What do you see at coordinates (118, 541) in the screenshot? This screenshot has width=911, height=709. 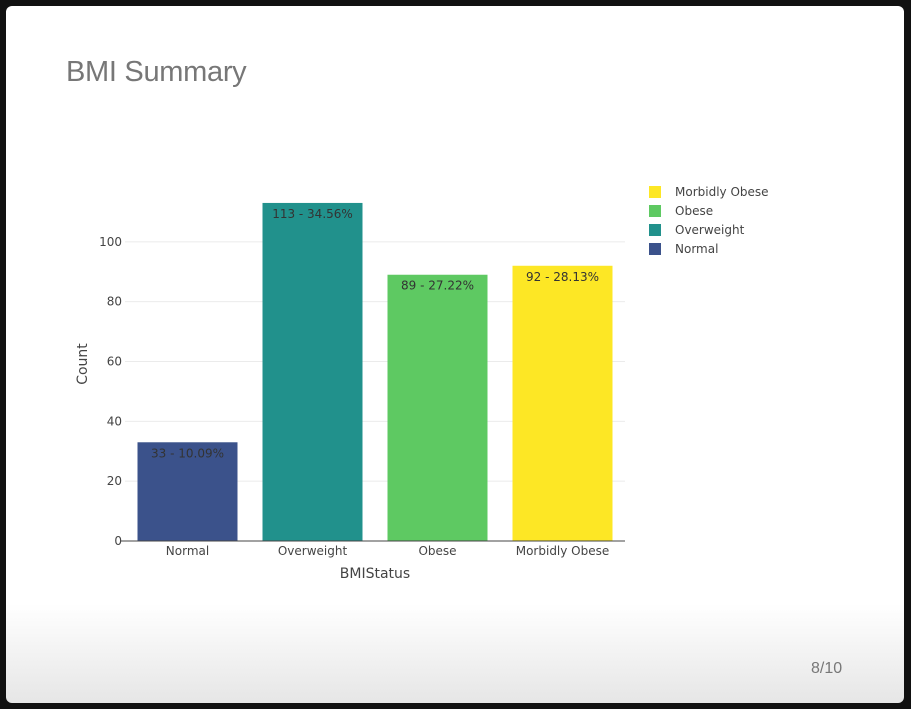 I see `y-tick-label: 0` at bounding box center [118, 541].